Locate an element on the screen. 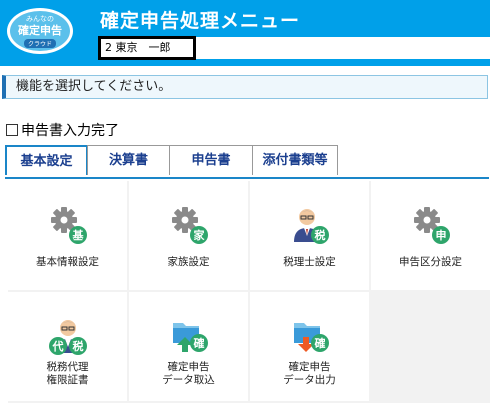  tab-financial-statements: 決算書 is located at coordinates (128, 160).